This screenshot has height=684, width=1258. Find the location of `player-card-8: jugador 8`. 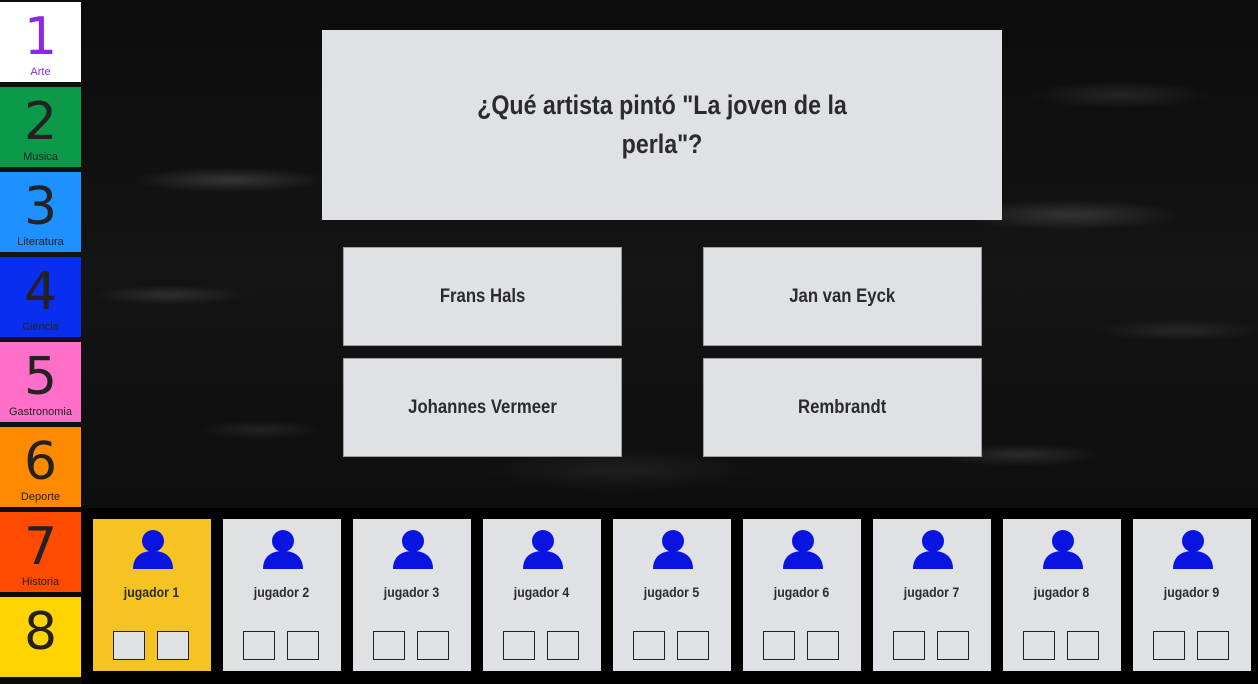

player-card-8: jugador 8 is located at coordinates (1062, 595).